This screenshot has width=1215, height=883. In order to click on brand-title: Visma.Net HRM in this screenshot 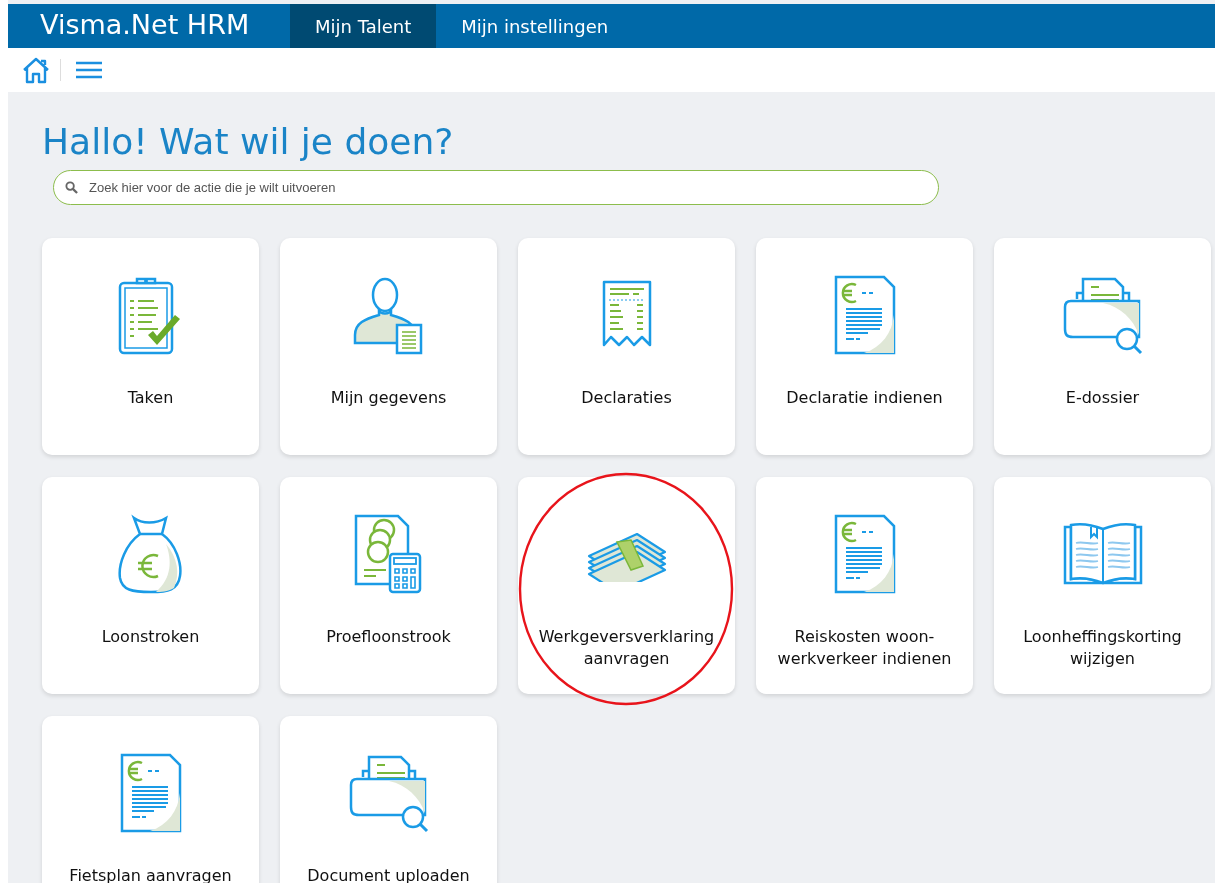, I will do `click(145, 25)`.